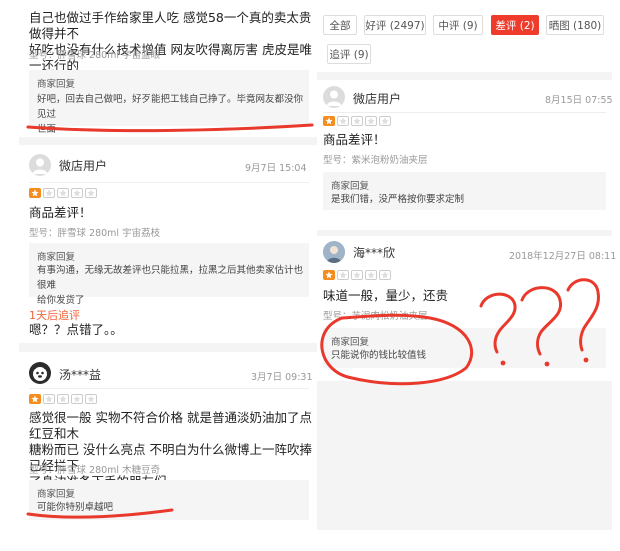  Describe the element at coordinates (579, 100) in the screenshot. I see `review-date: 8月15日 07:55` at that location.